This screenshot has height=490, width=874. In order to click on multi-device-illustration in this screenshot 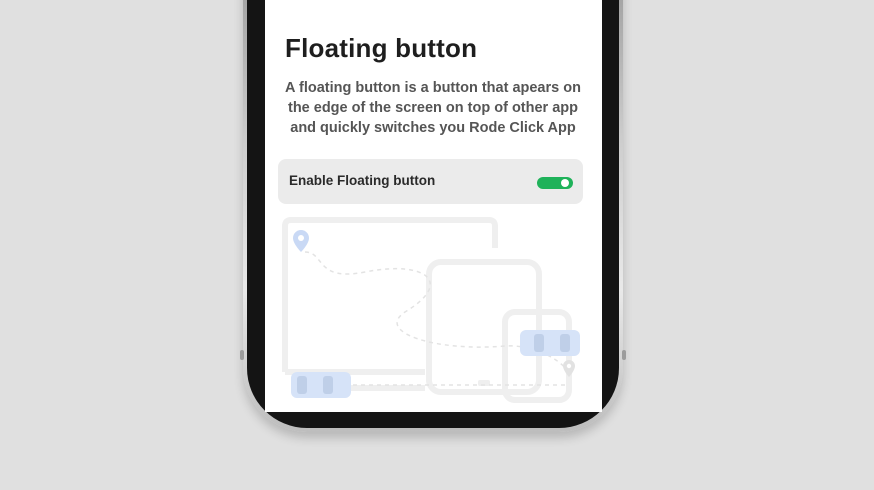, I will do `click(431, 310)`.